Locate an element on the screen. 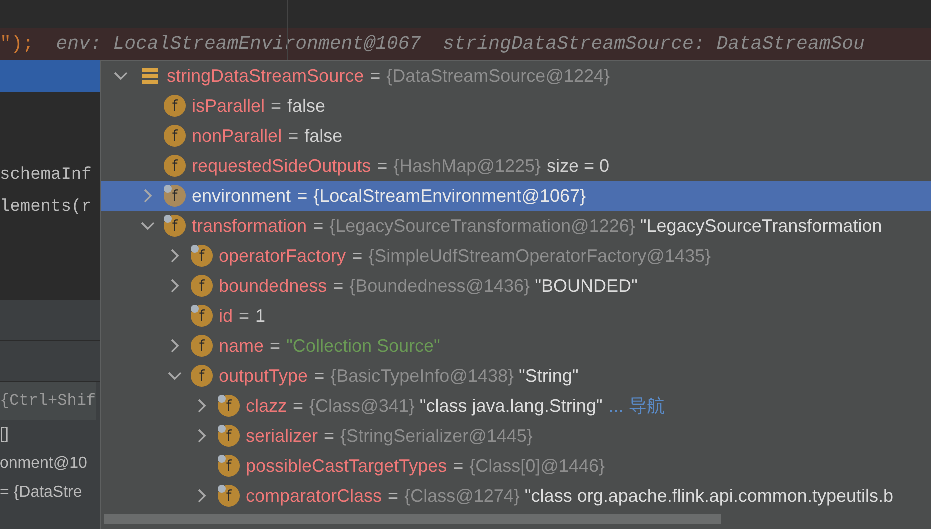  code-line: schemaInf is located at coordinates (46, 176).